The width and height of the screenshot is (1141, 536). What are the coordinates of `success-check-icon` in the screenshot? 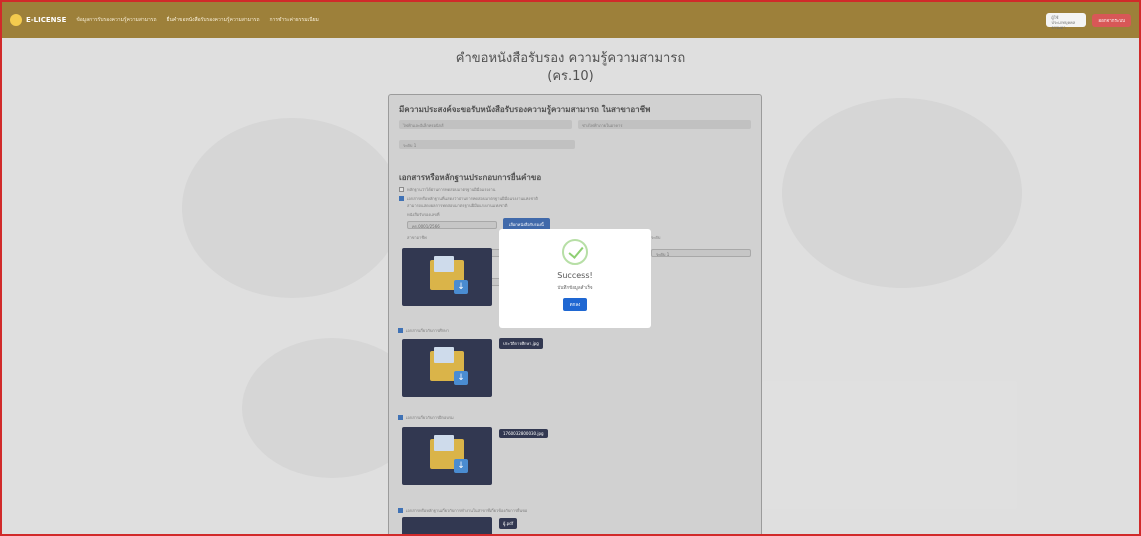 It's located at (575, 252).